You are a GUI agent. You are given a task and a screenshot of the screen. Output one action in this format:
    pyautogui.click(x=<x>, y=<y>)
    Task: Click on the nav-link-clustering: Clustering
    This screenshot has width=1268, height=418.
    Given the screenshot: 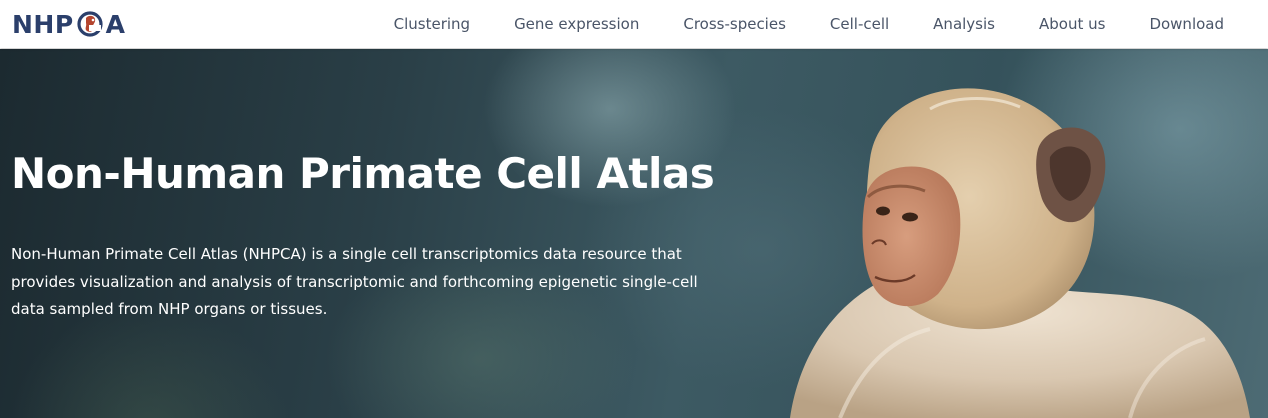 What is the action you would take?
    pyautogui.click(x=432, y=24)
    